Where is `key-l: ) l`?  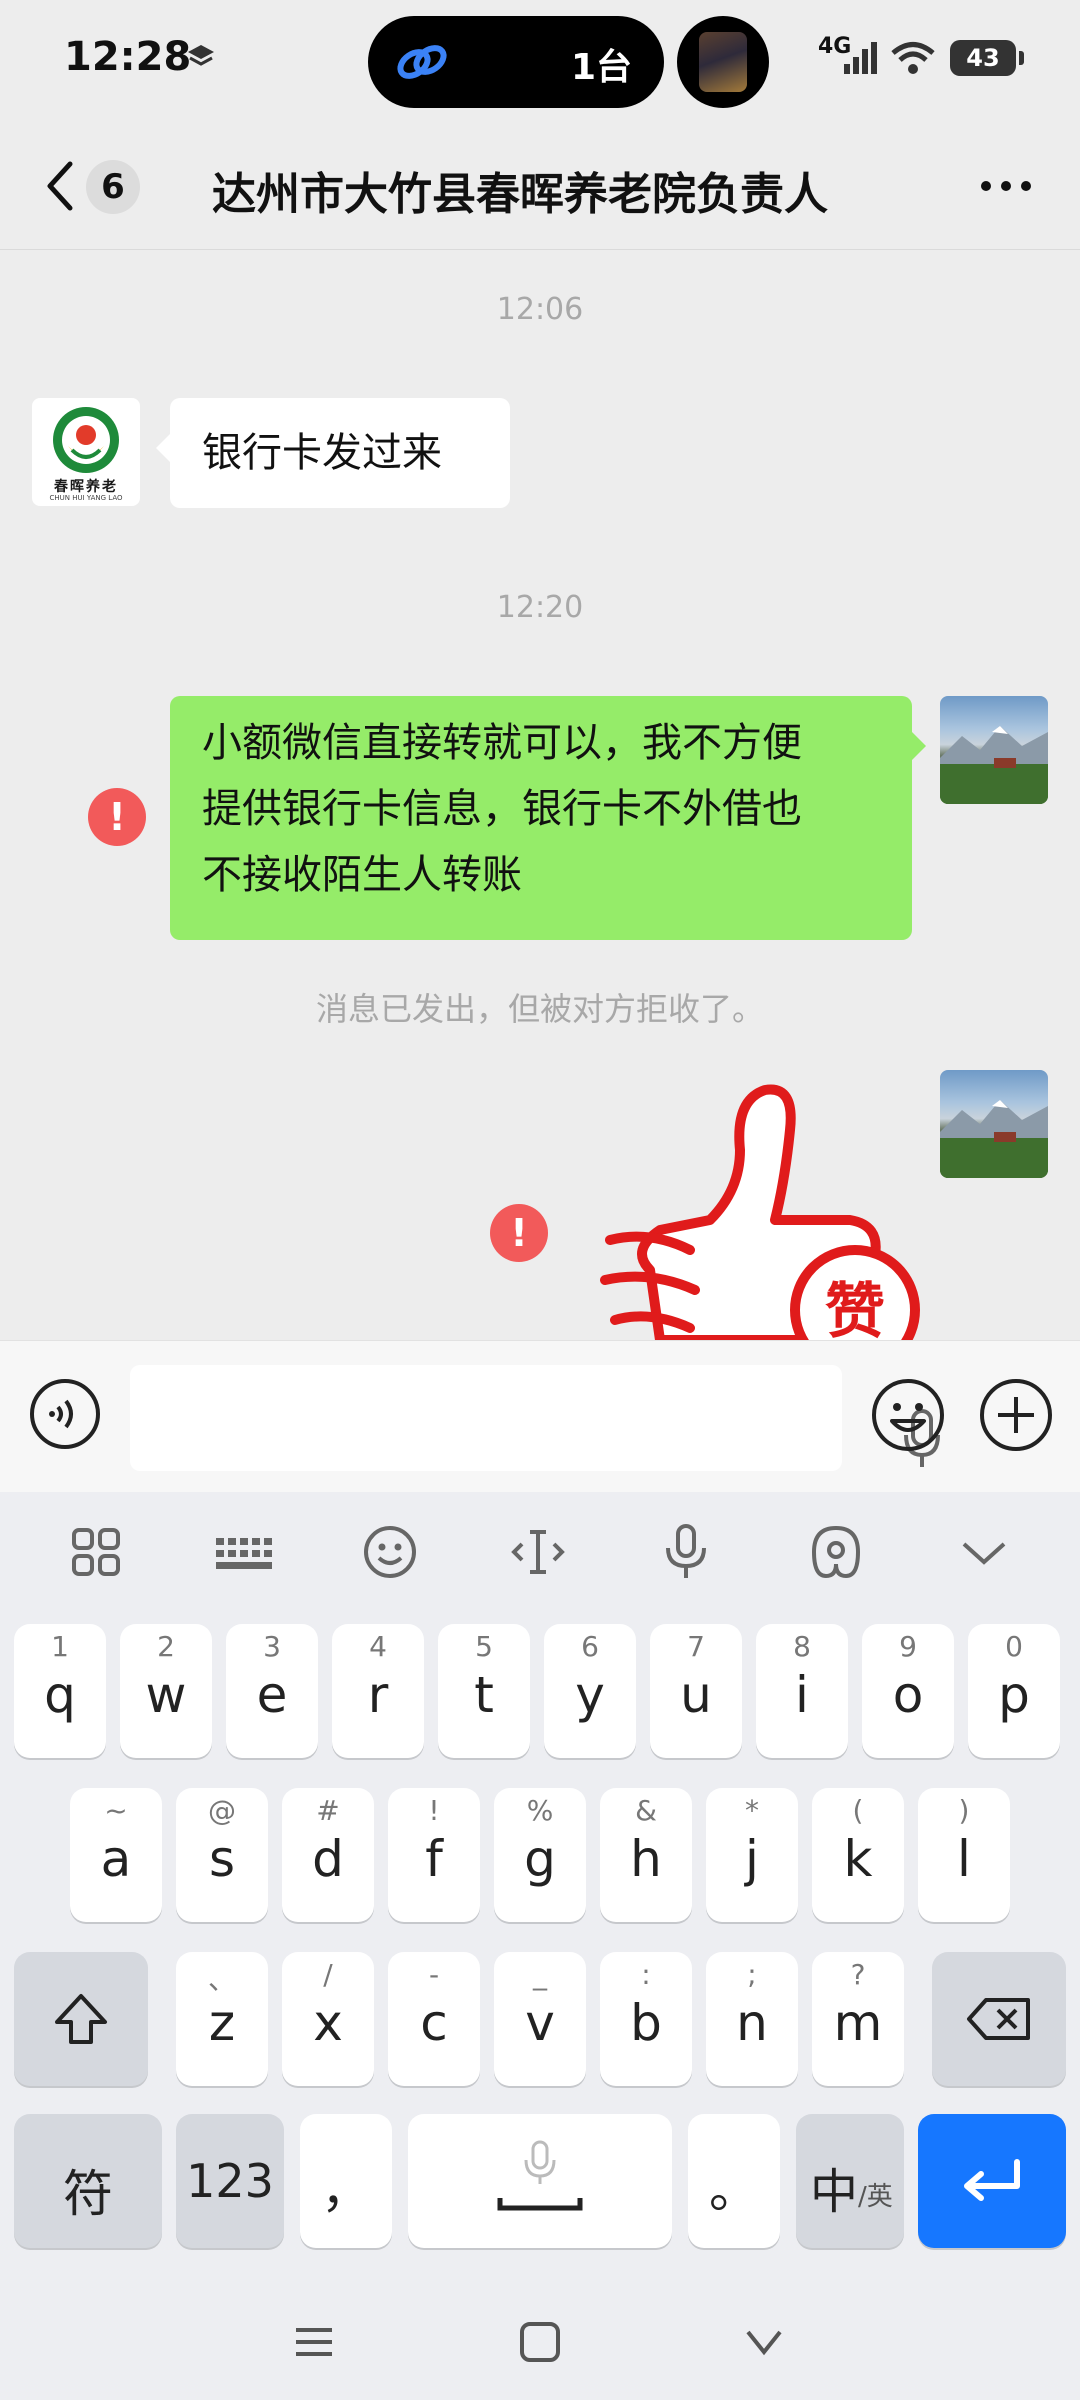
key-l: ) l is located at coordinates (964, 1855).